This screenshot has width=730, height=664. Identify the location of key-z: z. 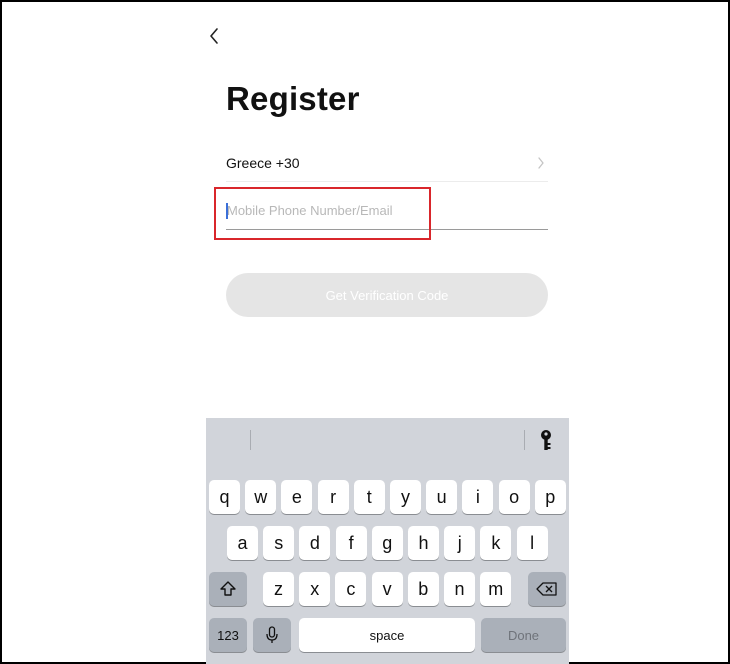
(278, 589).